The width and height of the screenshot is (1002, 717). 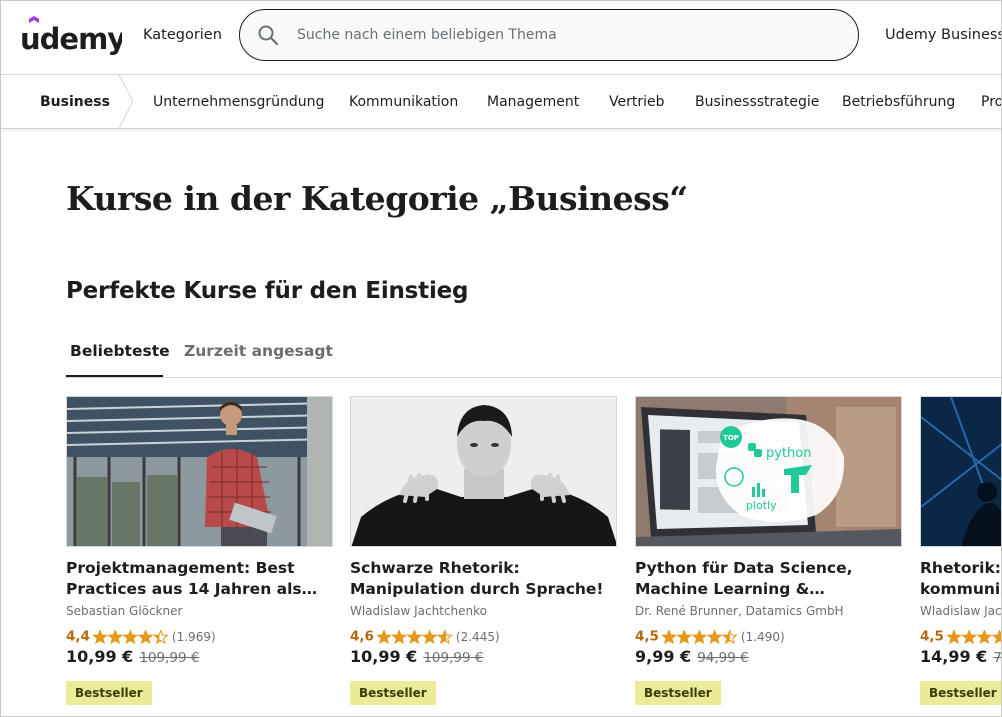 I want to click on rating-value: 4,6, so click(x=362, y=636).